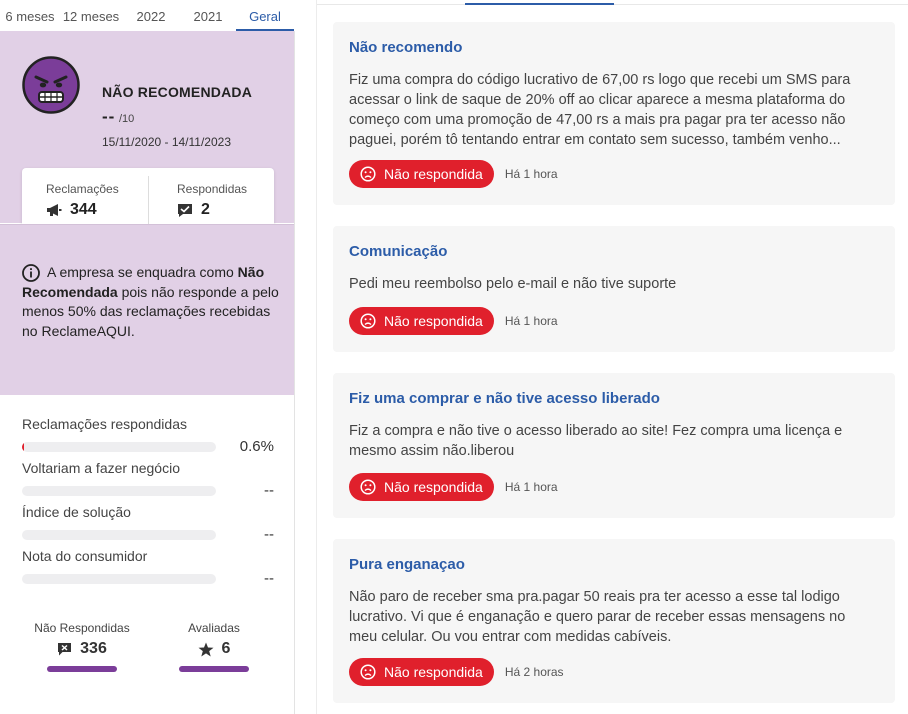  I want to click on complaint-time: Há 2 horas, so click(534, 672).